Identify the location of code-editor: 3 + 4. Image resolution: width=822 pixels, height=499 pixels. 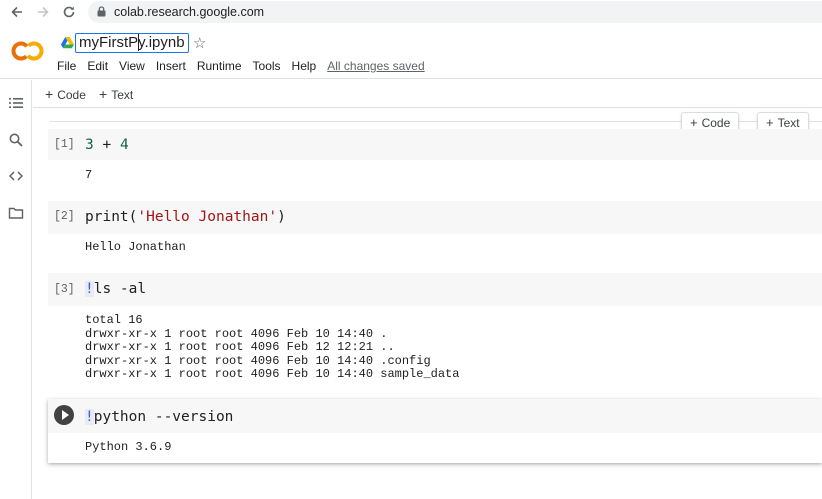
(107, 145).